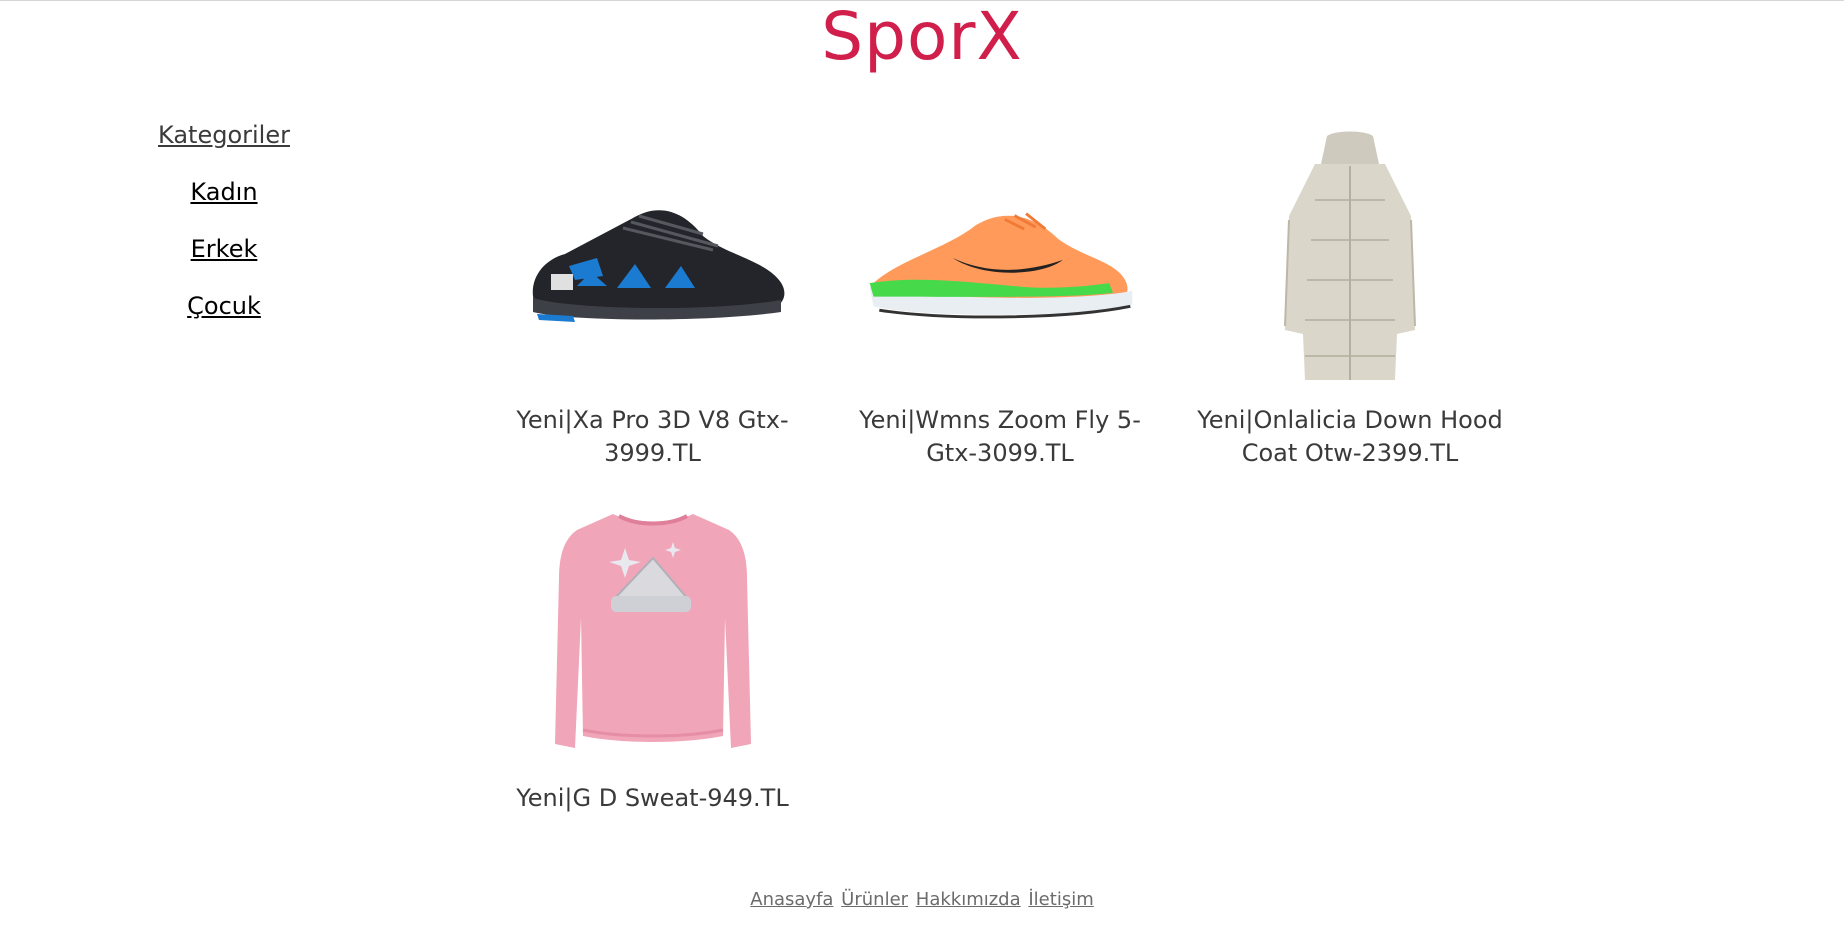 The height and width of the screenshot is (928, 1844). Describe the element at coordinates (922, 37) in the screenshot. I see `site-logo: SporX` at that location.